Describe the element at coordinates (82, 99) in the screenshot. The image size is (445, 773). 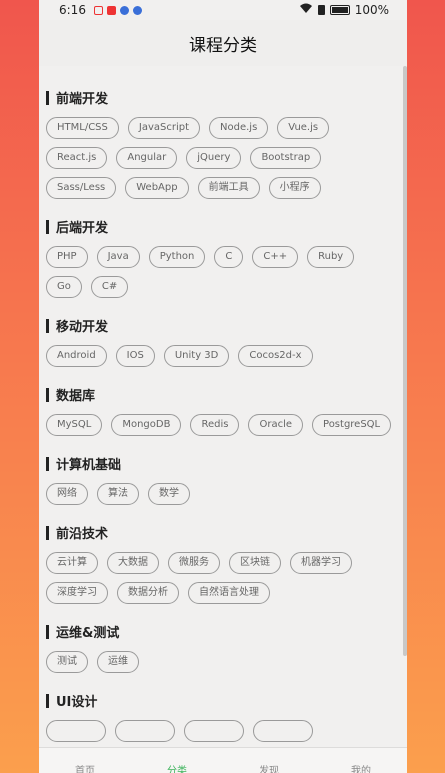
I see `section-title-label: 前端开发` at that location.